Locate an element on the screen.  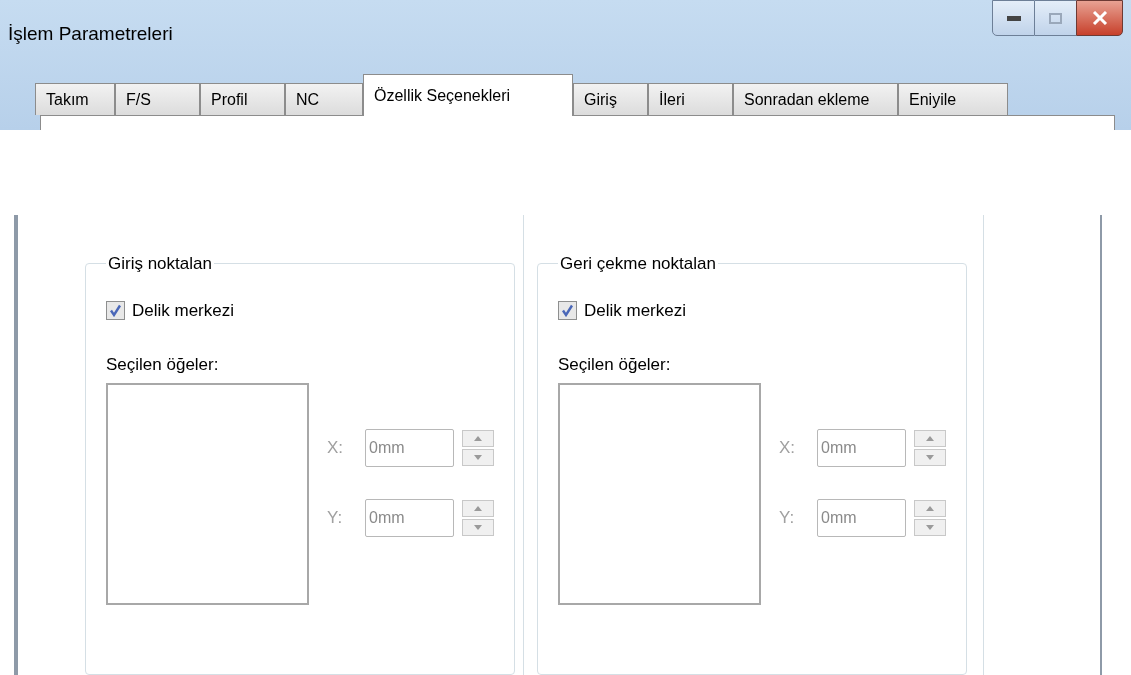
close-icon is located at coordinates (1099, 18).